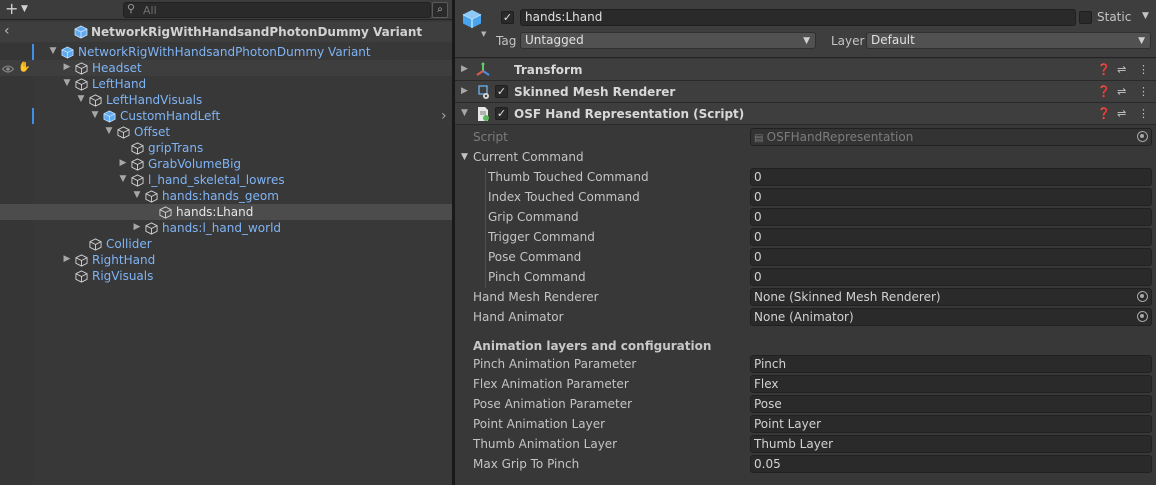  Describe the element at coordinates (81, 33) in the screenshot. I see `prefab-icon` at that location.